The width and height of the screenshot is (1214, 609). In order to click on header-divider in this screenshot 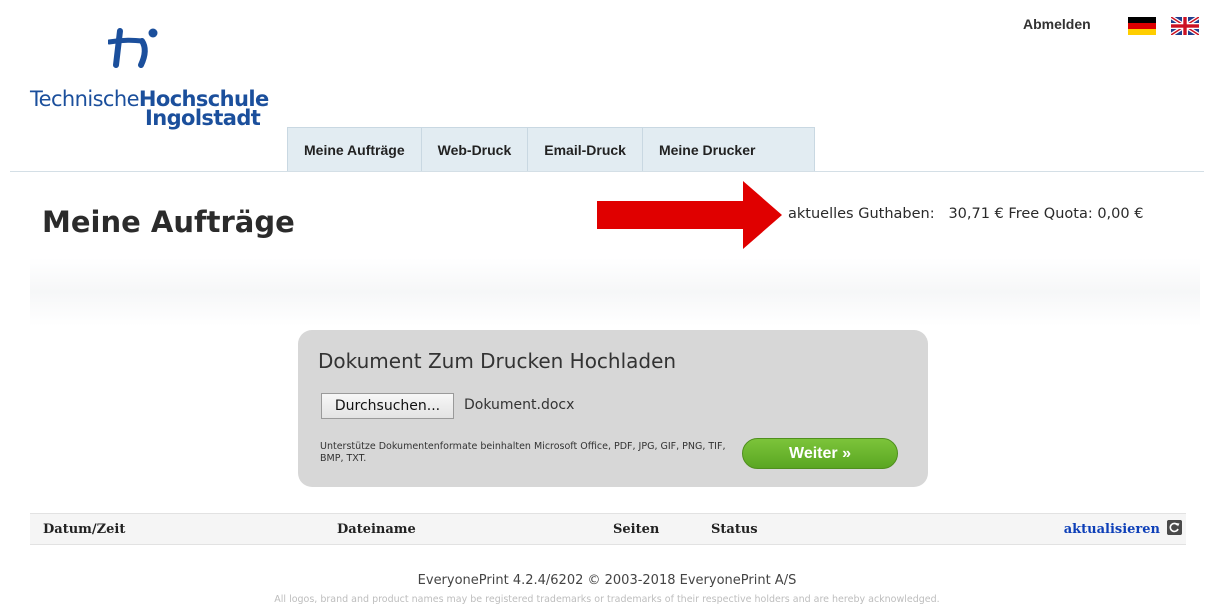, I will do `click(607, 171)`.